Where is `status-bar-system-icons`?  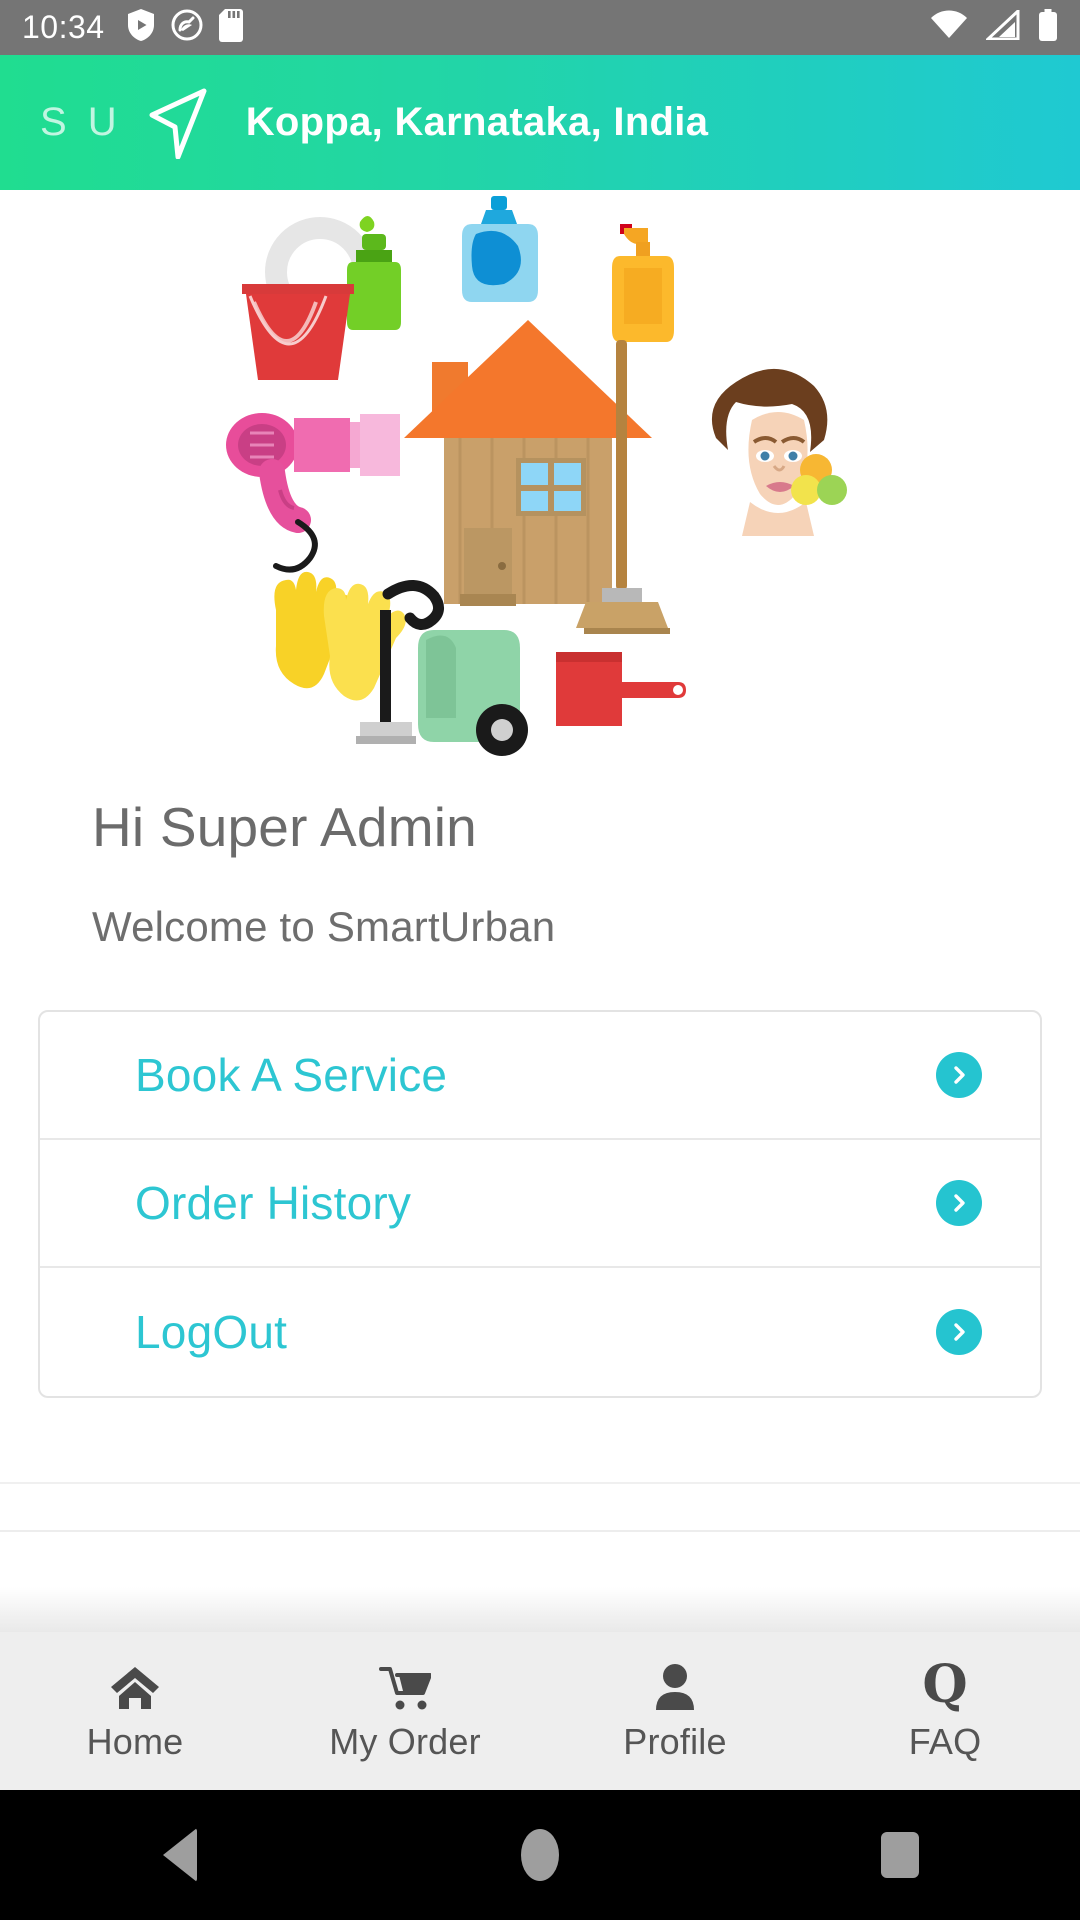
status-bar-system-icons is located at coordinates (994, 26).